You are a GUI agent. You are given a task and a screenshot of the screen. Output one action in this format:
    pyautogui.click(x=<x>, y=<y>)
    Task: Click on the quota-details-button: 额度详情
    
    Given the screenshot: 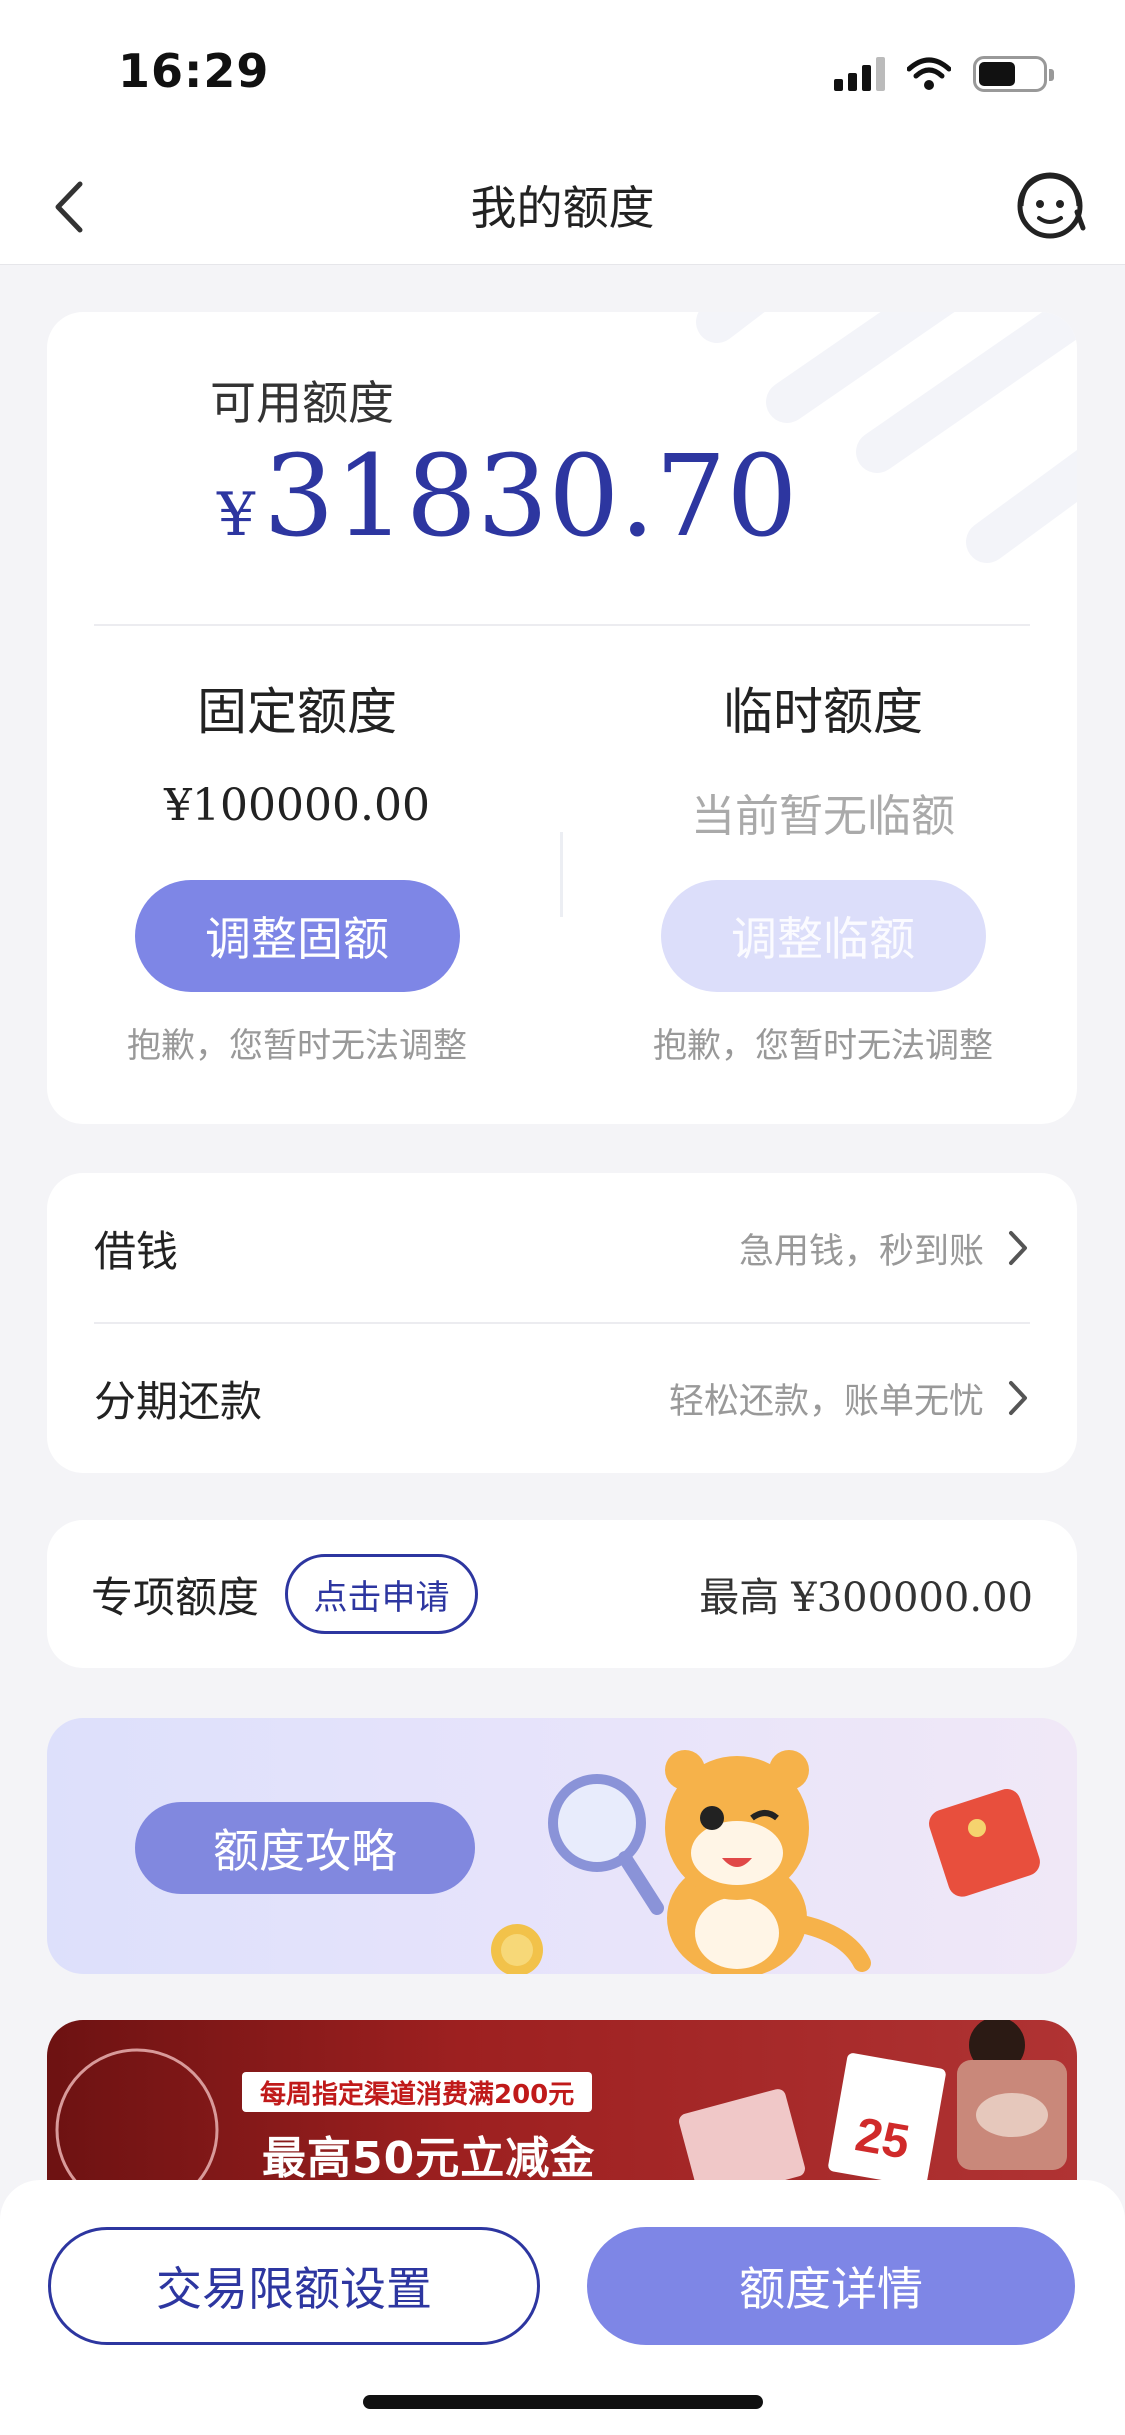 What is the action you would take?
    pyautogui.click(x=831, y=2286)
    